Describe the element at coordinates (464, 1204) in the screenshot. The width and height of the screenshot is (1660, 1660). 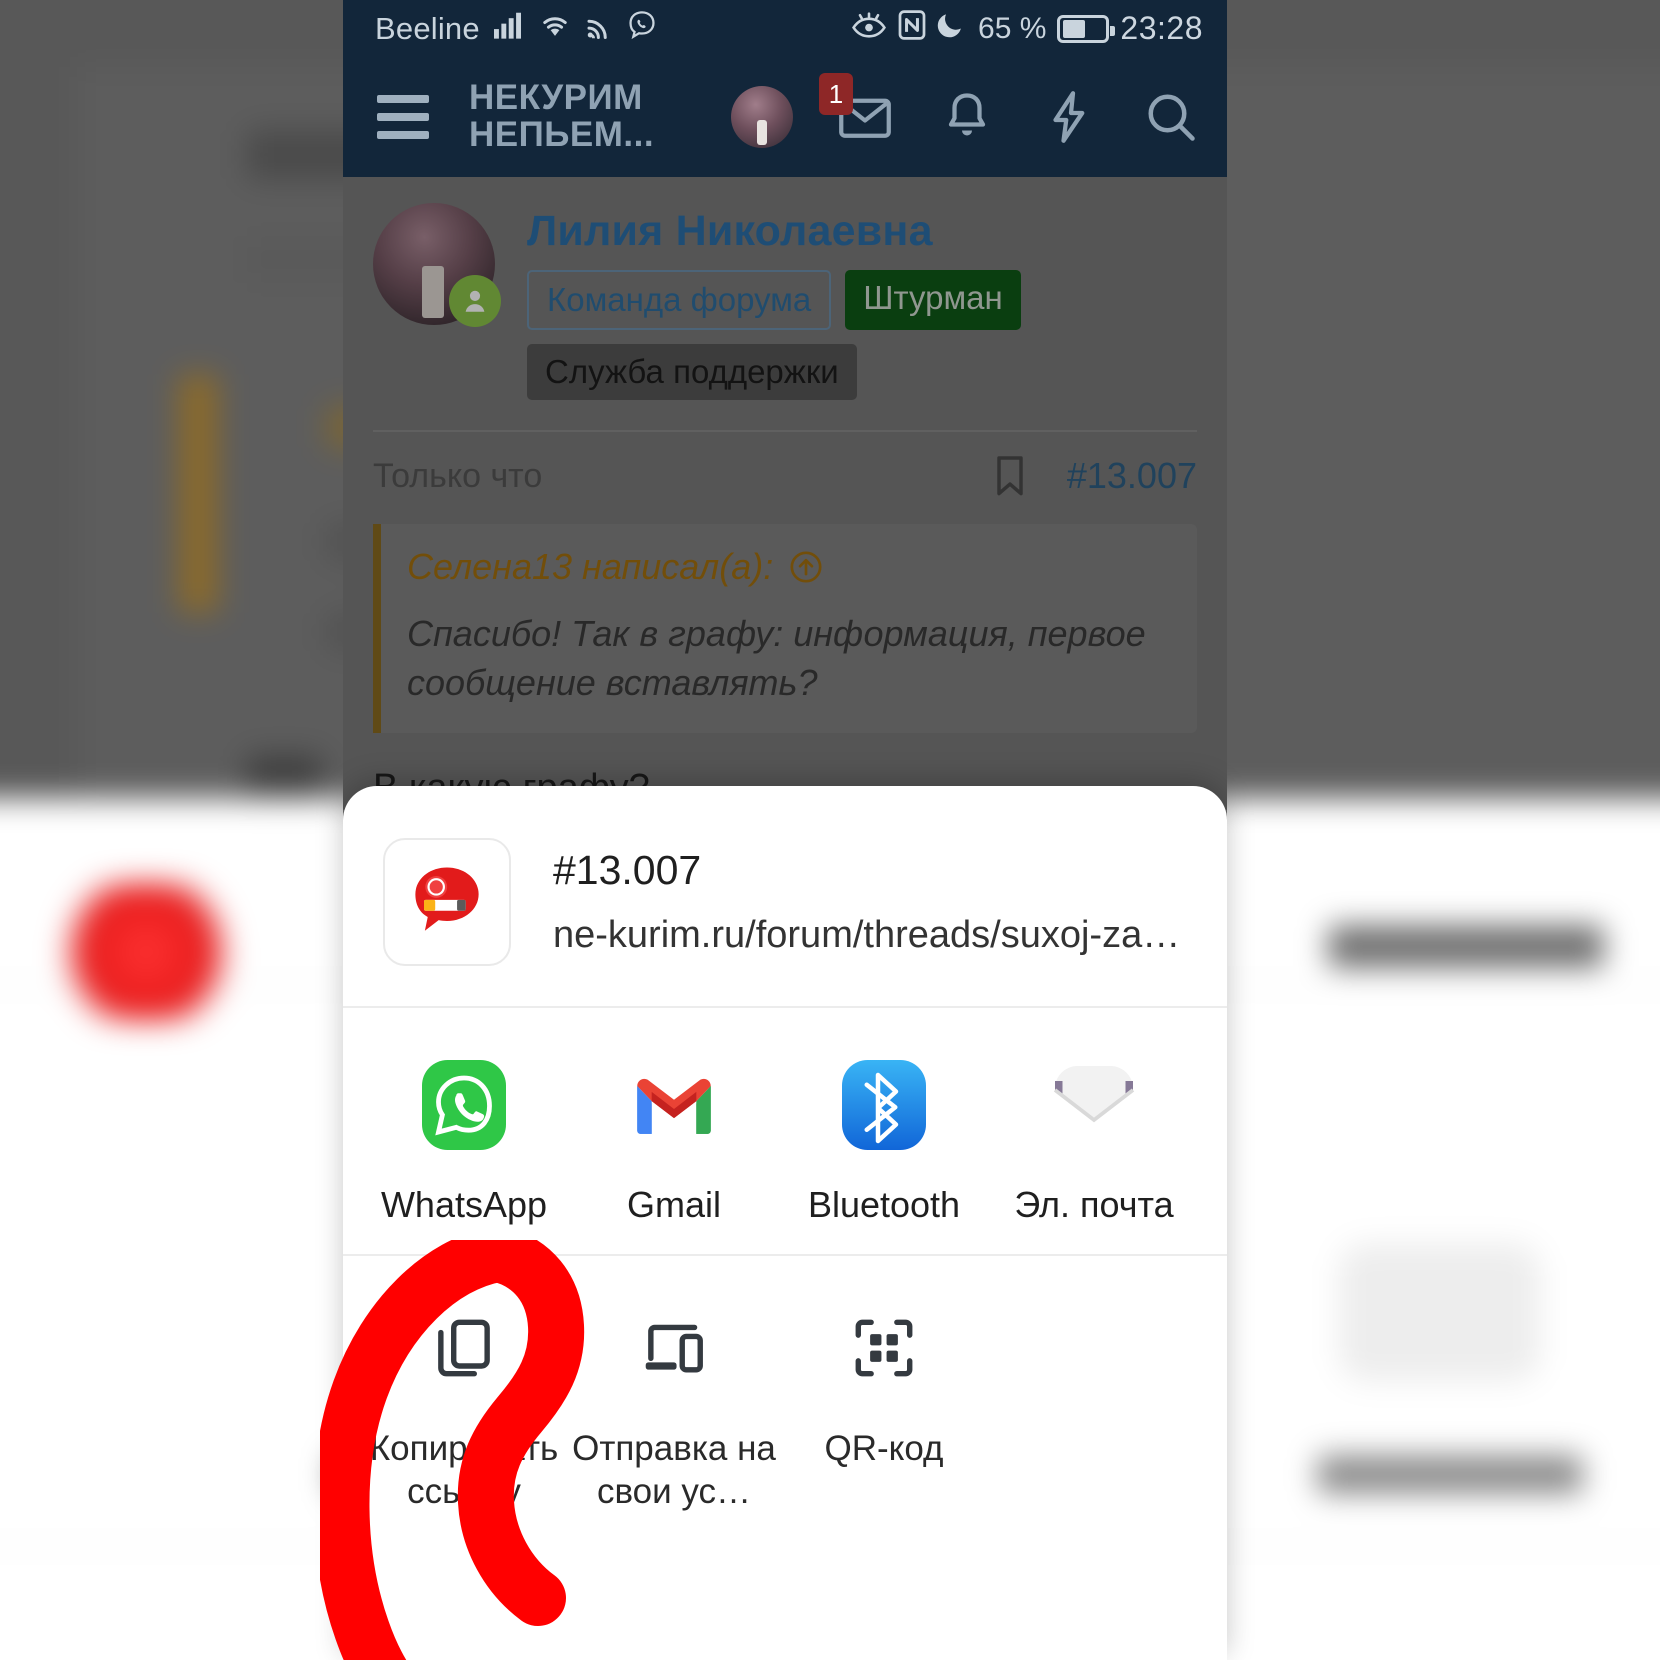
I see `share-target-label: WhatsApp` at that location.